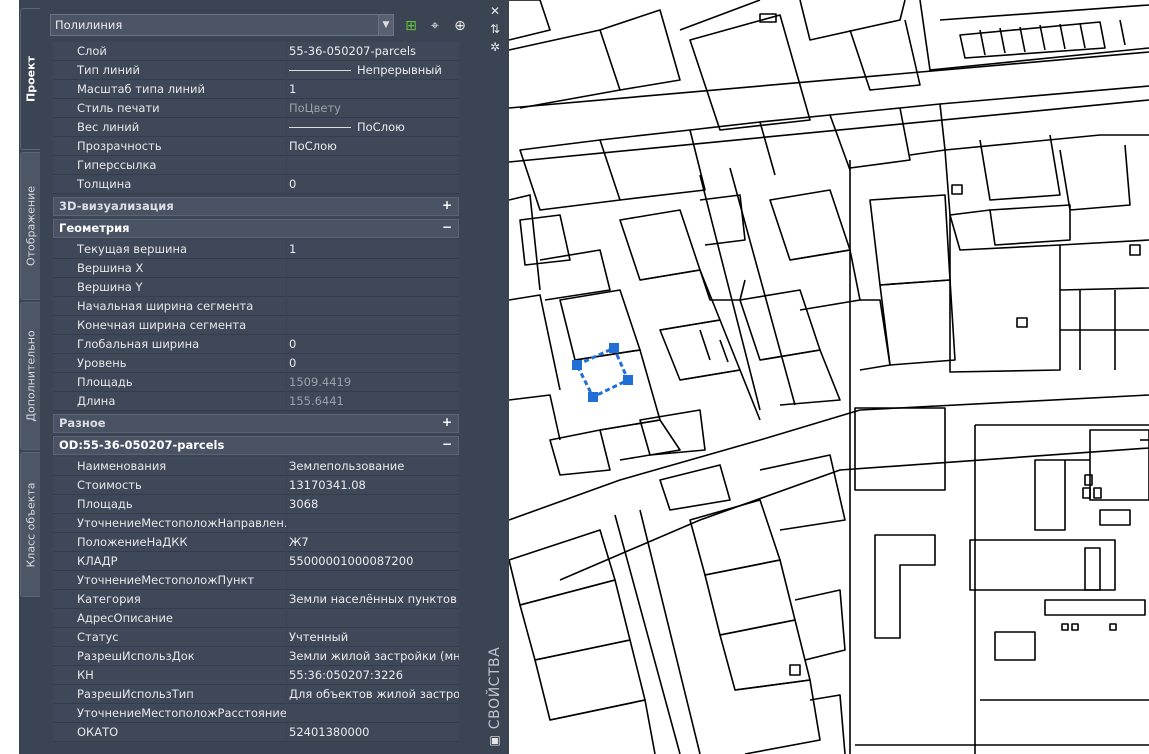  I want to click on property-label: КН, so click(169, 675).